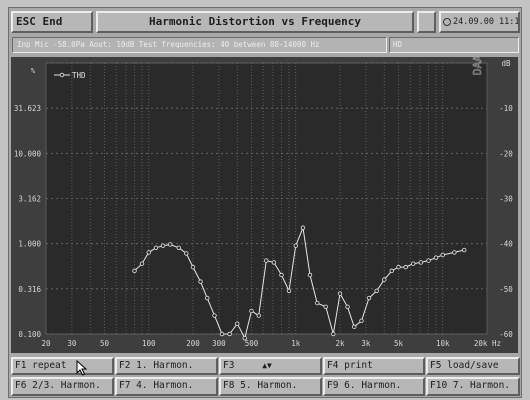  I want to click on f3-label: F3, so click(229, 365).